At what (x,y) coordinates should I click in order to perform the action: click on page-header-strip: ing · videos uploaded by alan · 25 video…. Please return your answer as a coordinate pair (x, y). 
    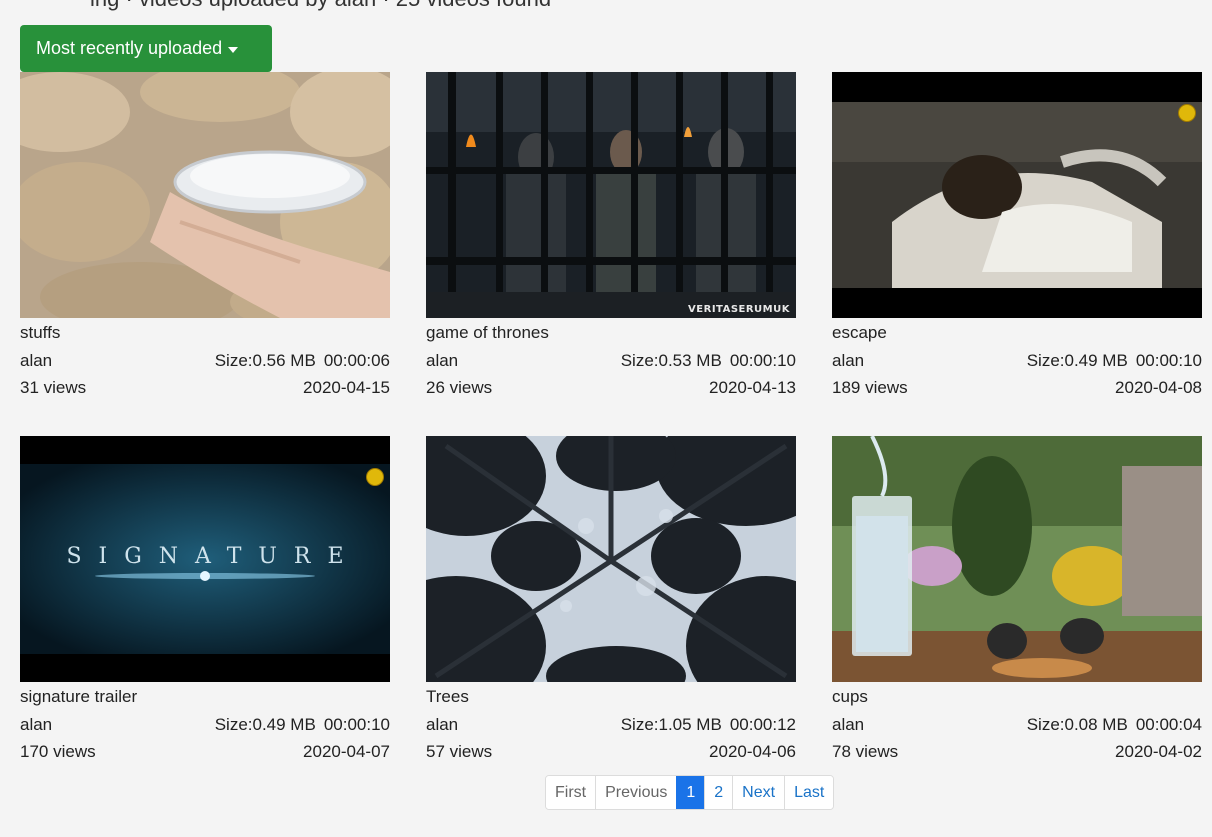
    Looking at the image, I should click on (606, 10).